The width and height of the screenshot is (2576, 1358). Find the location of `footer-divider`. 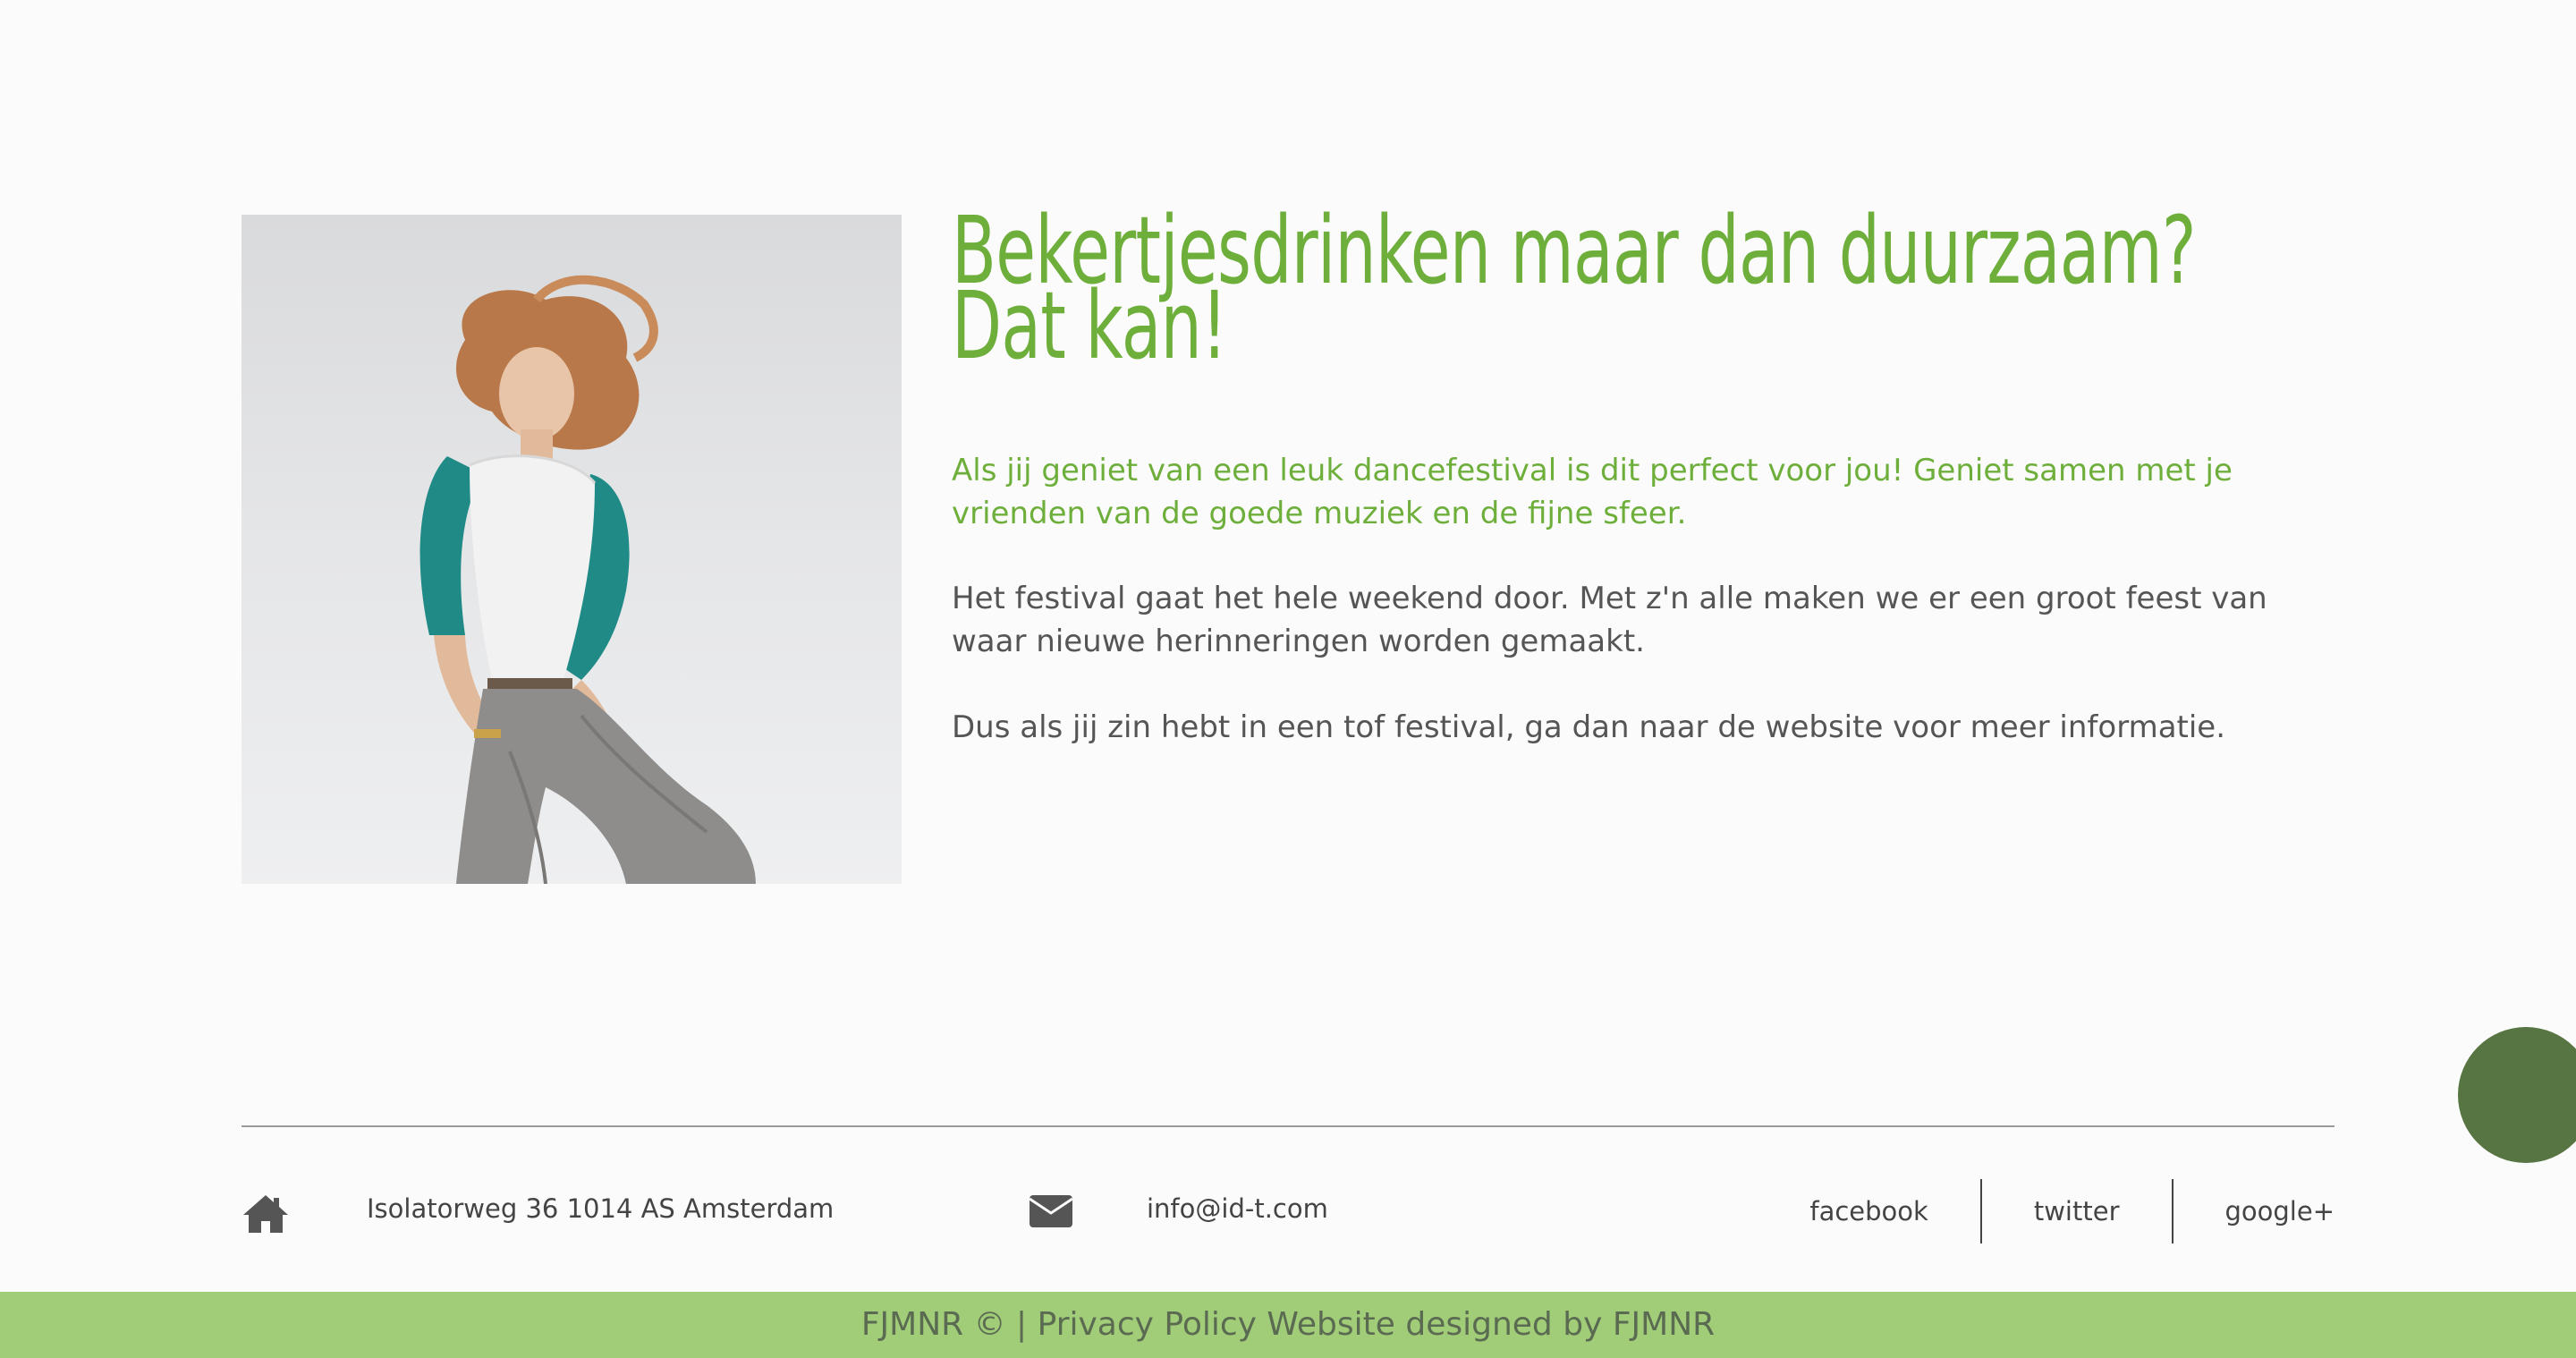

footer-divider is located at coordinates (1288, 1126).